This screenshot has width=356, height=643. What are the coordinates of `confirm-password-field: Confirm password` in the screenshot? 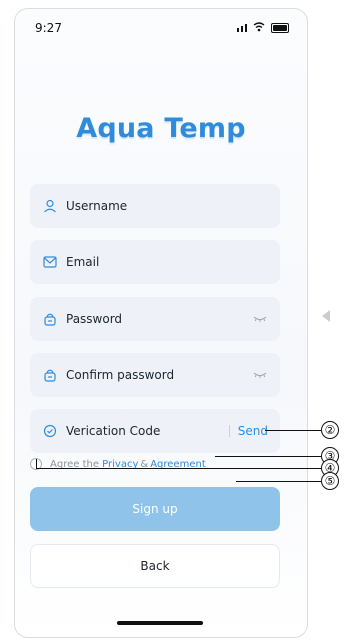 It's located at (155, 375).